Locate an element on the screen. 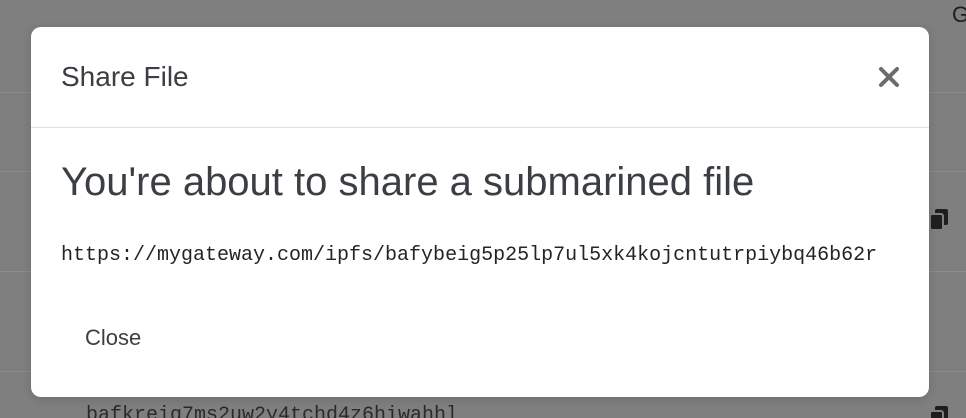  share-heading: You're about to share a submarined file is located at coordinates (408, 182).